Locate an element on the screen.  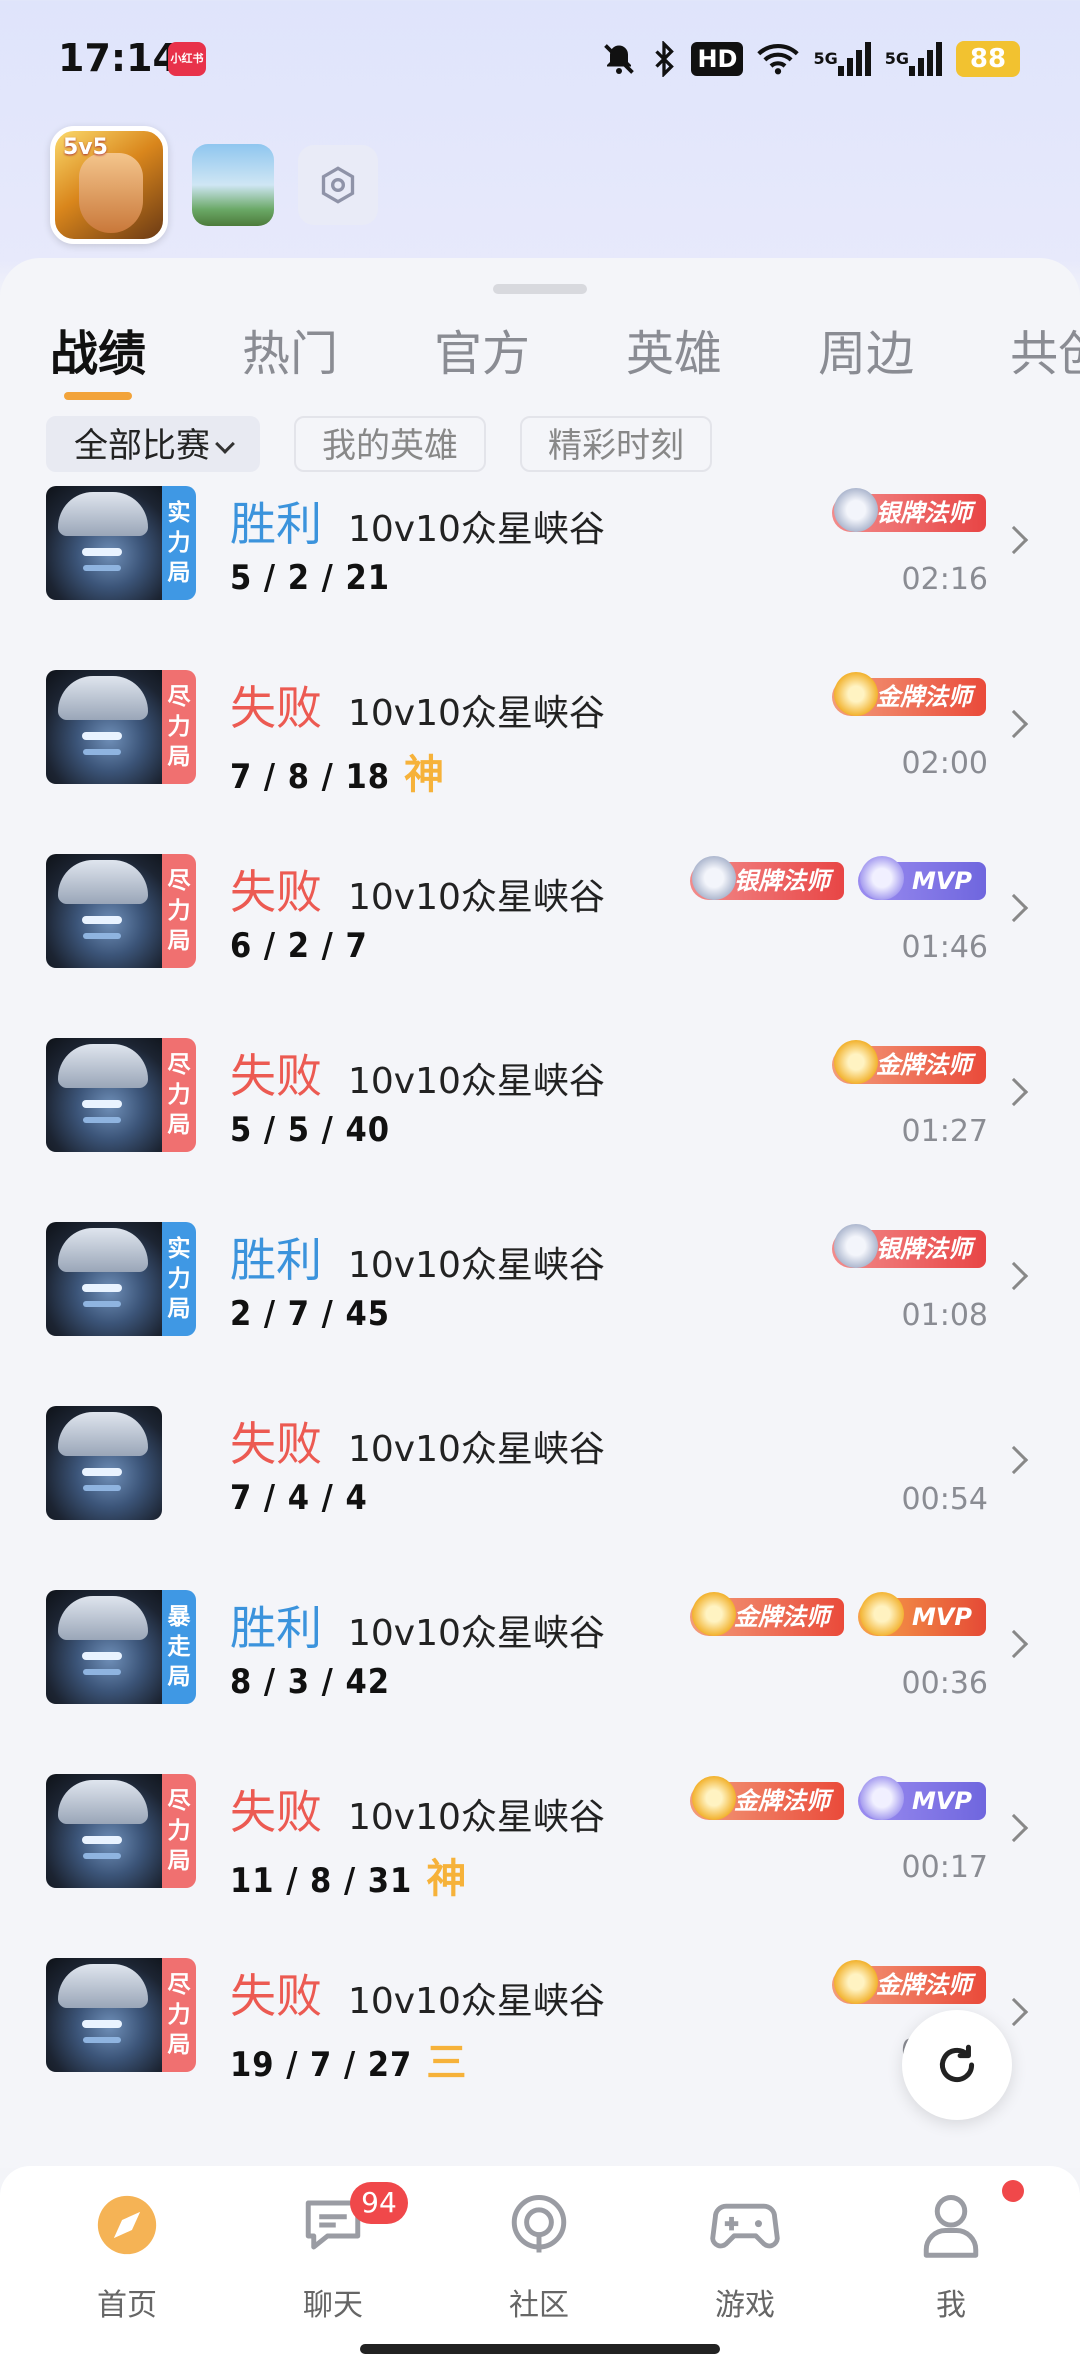
mode-char: 尽 is located at coordinates (179, 881).